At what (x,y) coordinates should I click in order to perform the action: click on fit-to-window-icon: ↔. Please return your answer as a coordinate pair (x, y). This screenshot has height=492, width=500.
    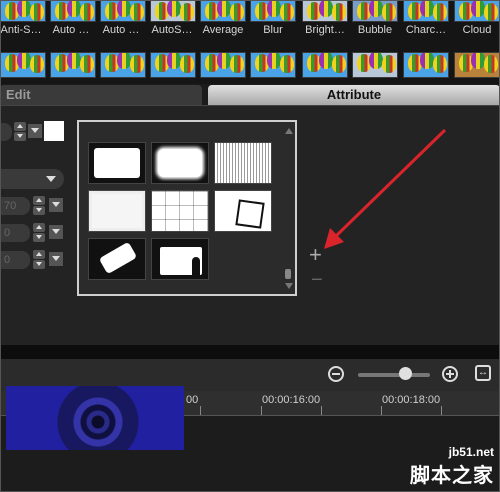
    Looking at the image, I should click on (483, 373).